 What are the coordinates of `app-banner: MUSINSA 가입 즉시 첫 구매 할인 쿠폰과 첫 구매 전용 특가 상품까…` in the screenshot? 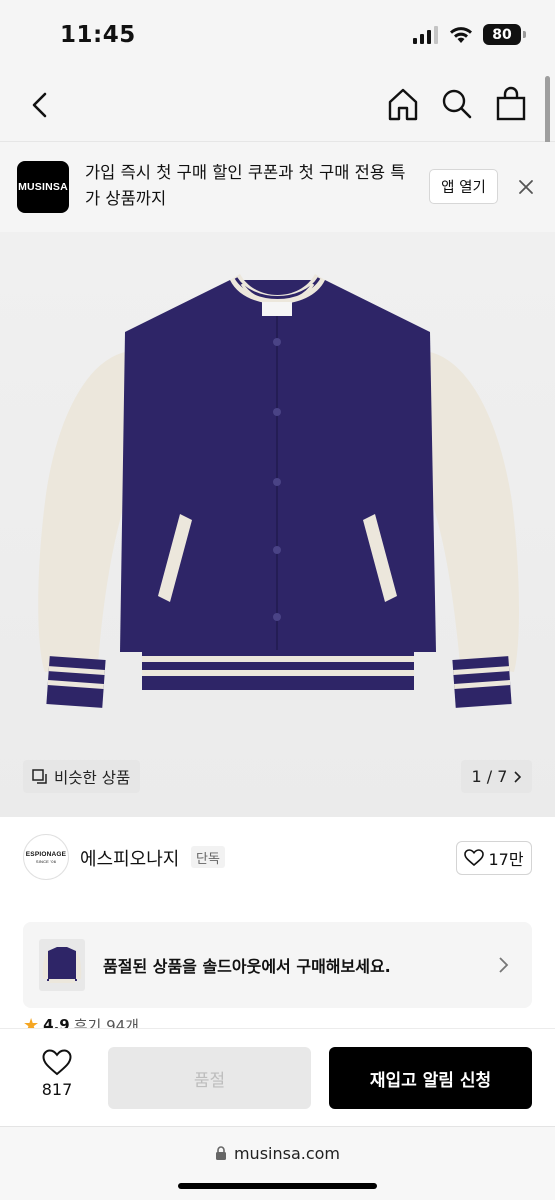 It's located at (277, 187).